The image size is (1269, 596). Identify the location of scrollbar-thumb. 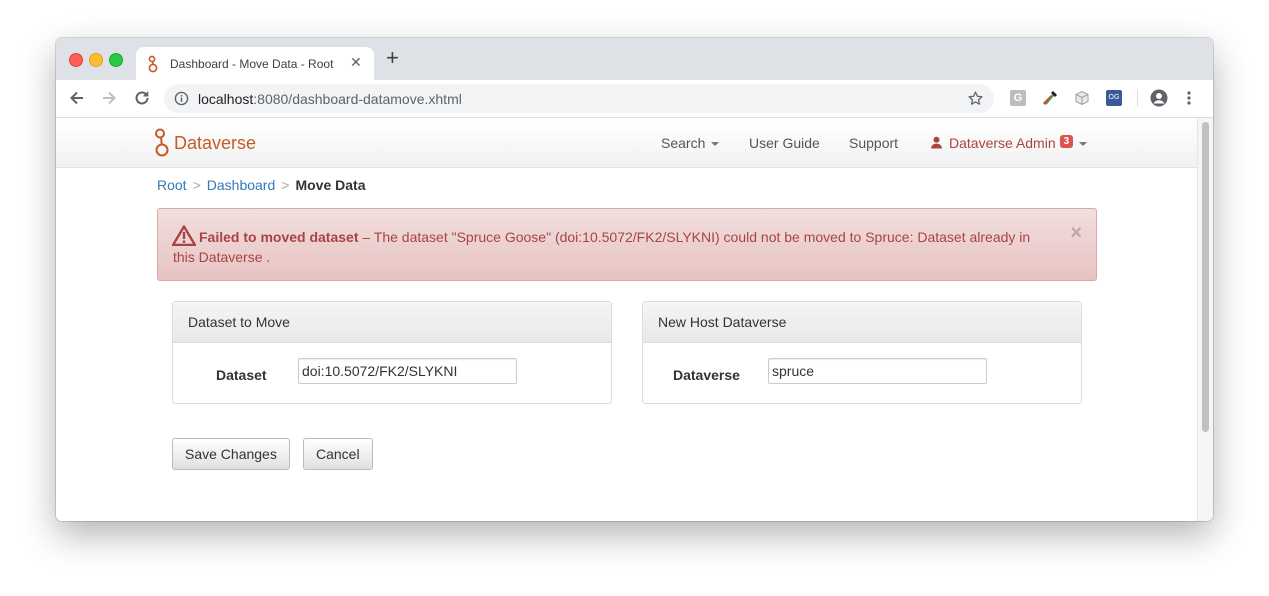
(1205, 277).